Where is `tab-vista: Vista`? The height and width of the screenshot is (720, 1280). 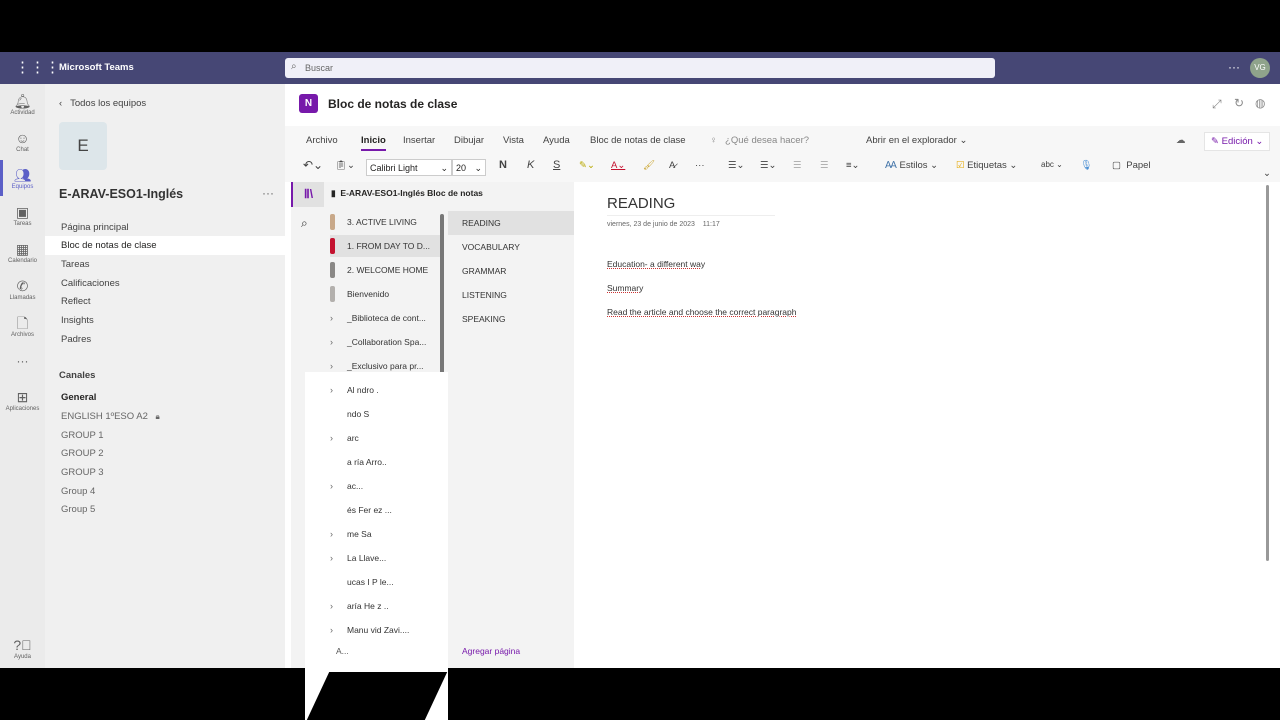 tab-vista: Vista is located at coordinates (513, 140).